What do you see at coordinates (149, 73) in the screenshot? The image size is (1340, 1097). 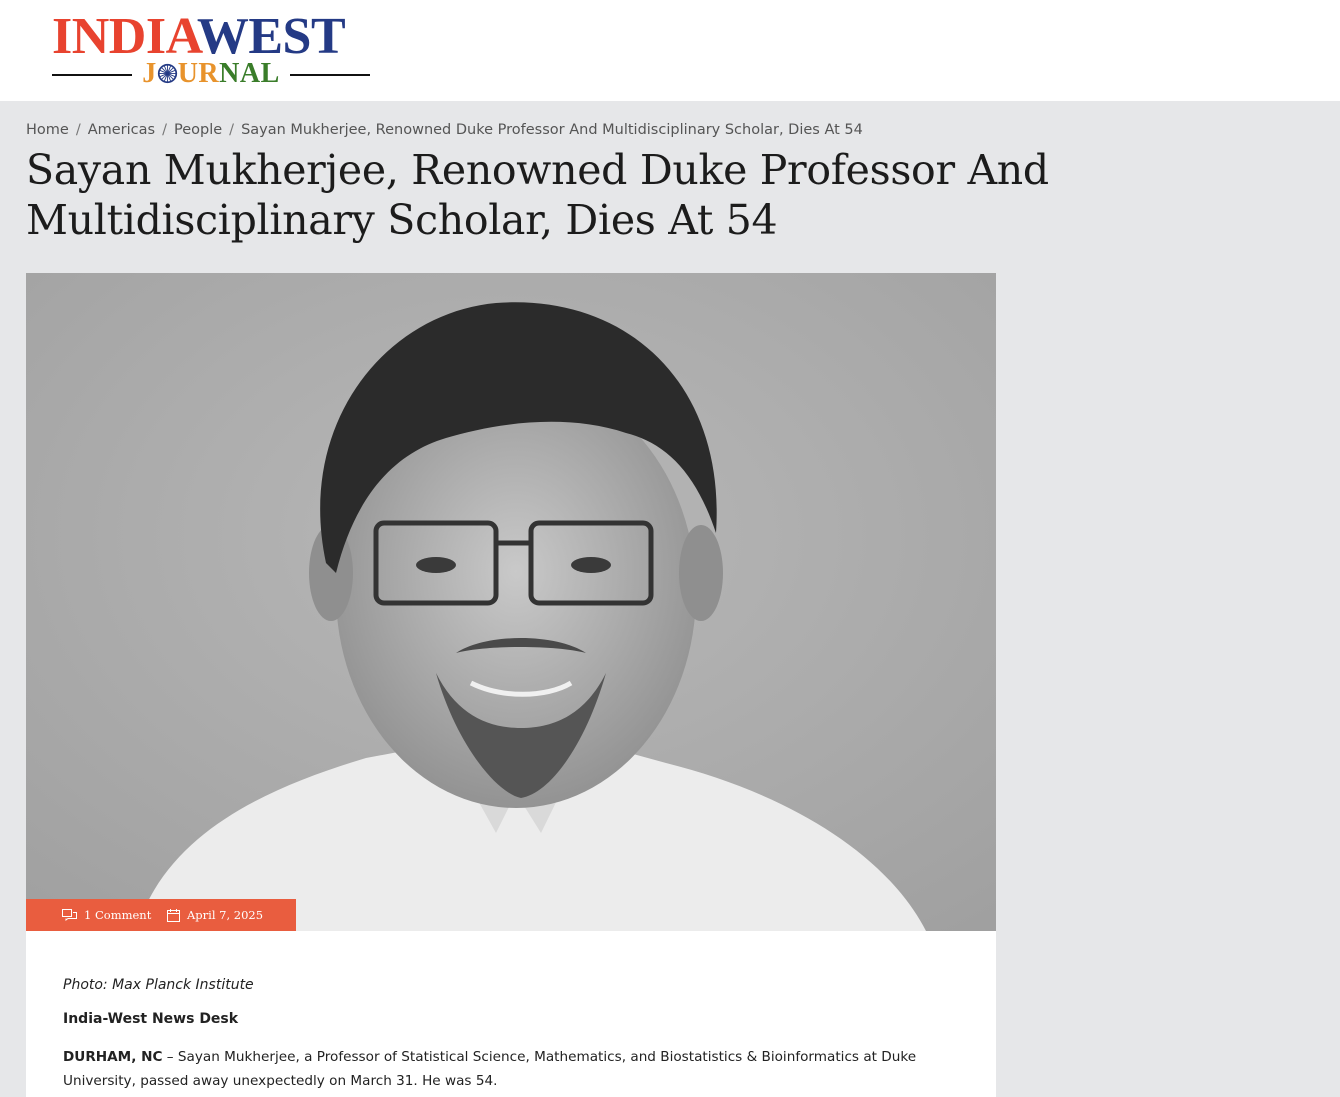 I see `logo-journal-j: J` at bounding box center [149, 73].